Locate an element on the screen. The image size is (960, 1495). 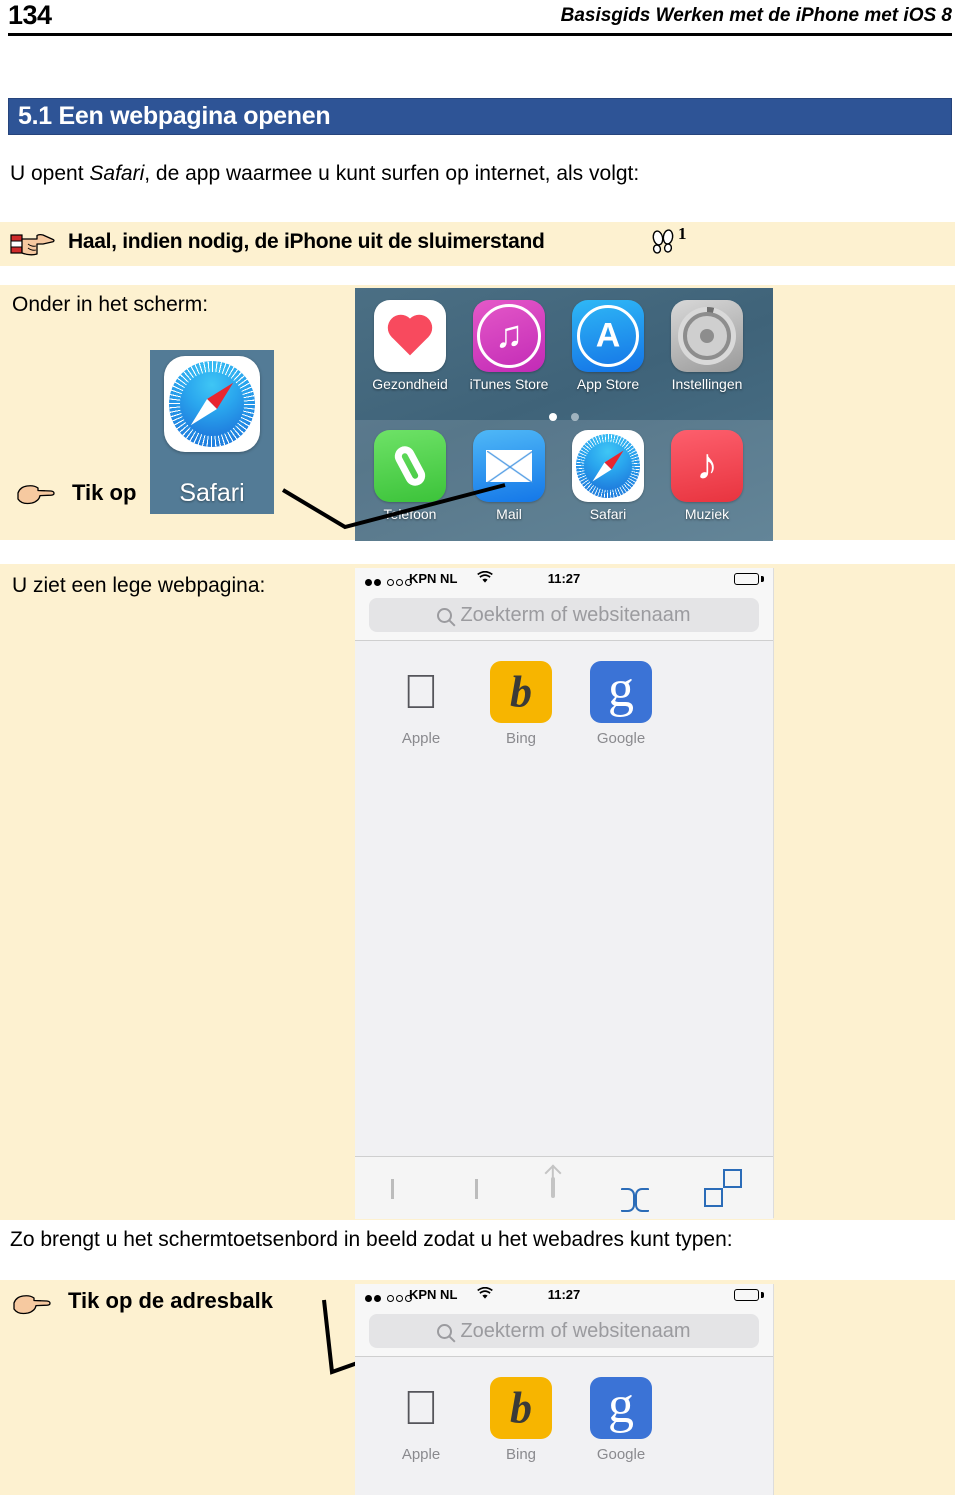
book-title: Basisgids Werken met de iPhone met iOS 8 is located at coordinates (756, 15).